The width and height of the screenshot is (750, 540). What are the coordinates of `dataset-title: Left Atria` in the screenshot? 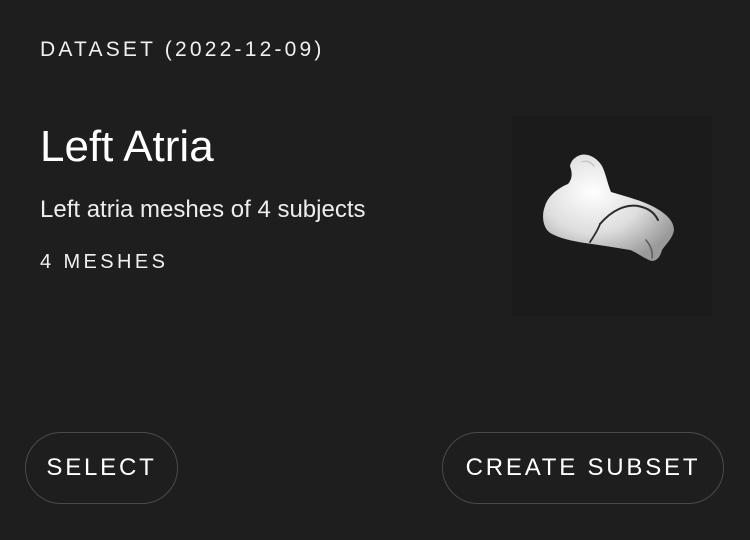 It's located at (127, 146).